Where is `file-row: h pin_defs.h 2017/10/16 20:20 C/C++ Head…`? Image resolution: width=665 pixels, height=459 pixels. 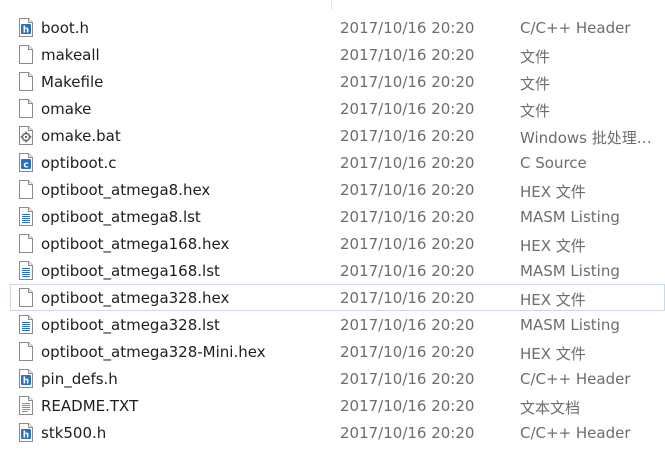 file-row: h pin_defs.h 2017/10/16 20:20 C/C++ Head… is located at coordinates (337, 378).